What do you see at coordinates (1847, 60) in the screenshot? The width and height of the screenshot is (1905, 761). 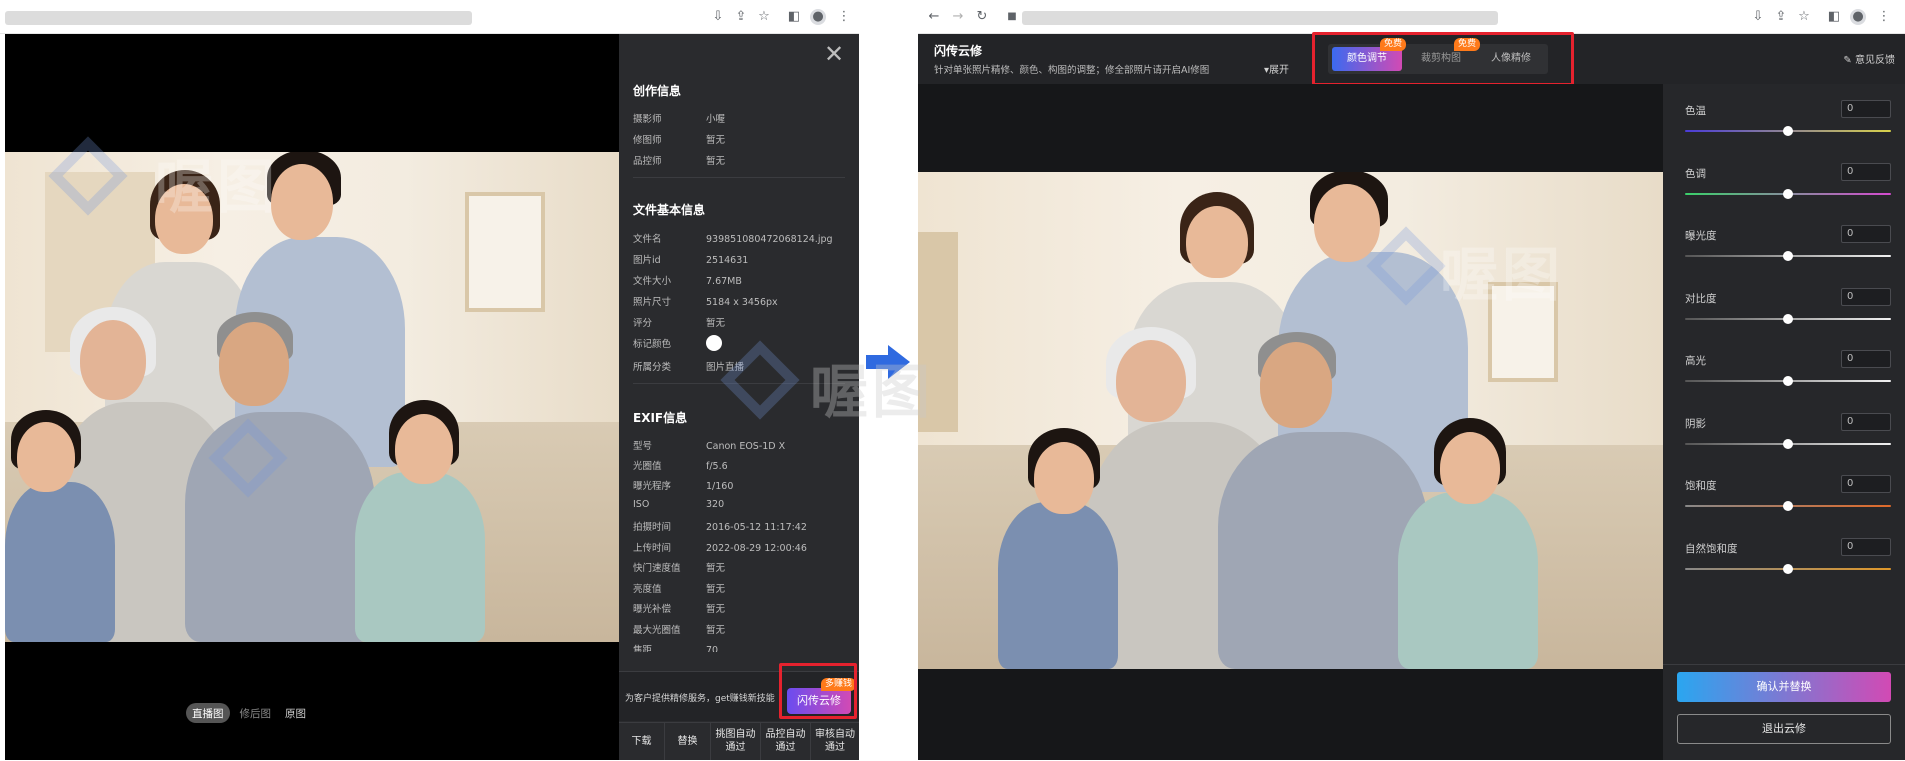 I see `edit-icon: ✎` at bounding box center [1847, 60].